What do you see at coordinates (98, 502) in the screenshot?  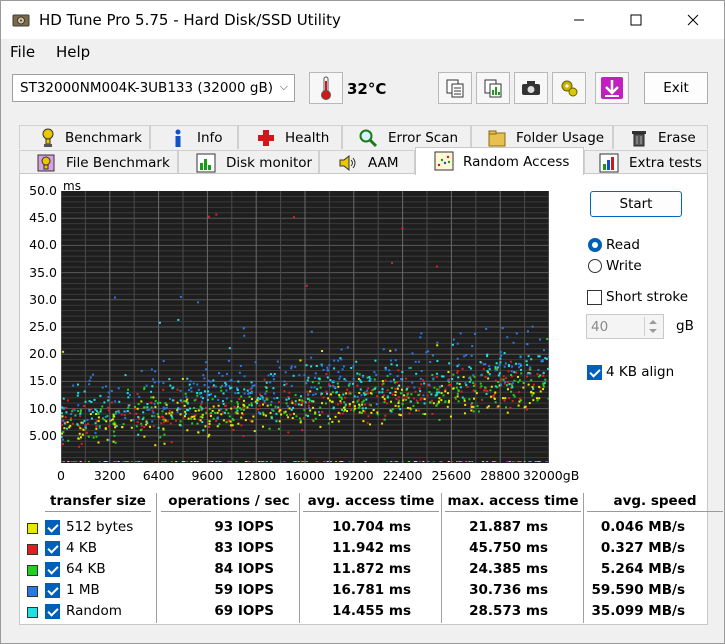 I see `header-transfer-size: transfer size` at bounding box center [98, 502].